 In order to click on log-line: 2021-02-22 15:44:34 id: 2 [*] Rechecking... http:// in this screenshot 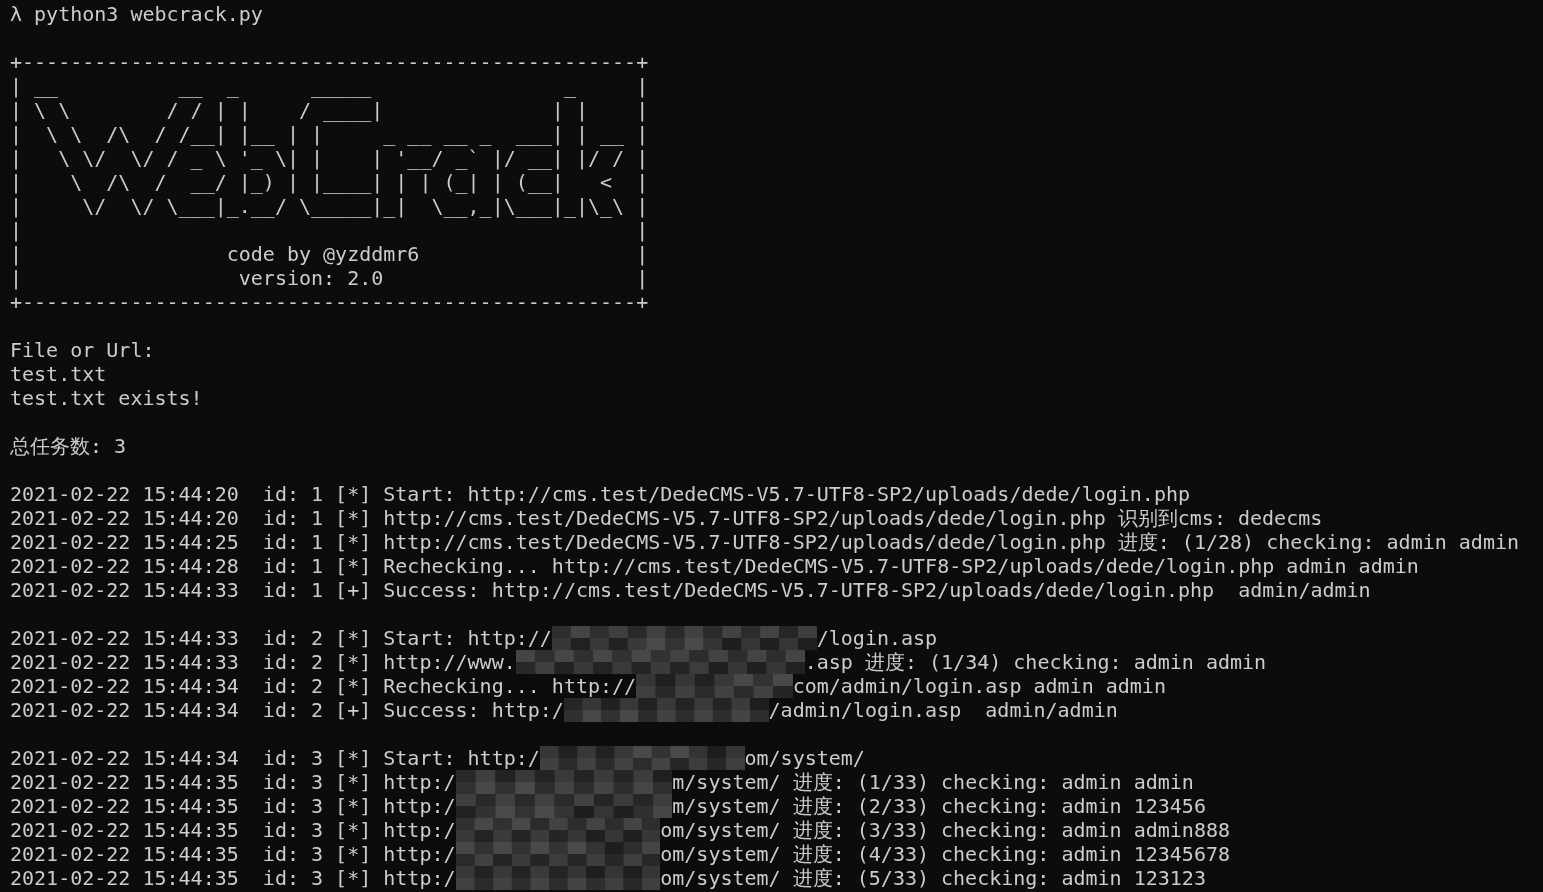, I will do `click(323, 686)`.